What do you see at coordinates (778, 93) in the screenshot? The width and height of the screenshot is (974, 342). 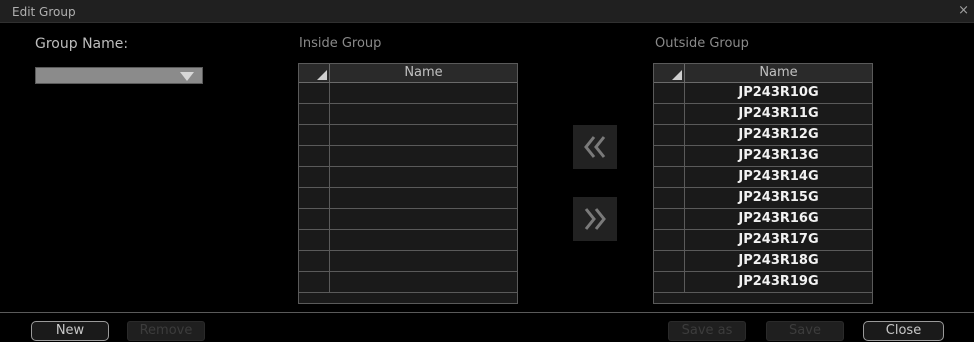 I see `outside-grid-name-cell: JP243R10G` at bounding box center [778, 93].